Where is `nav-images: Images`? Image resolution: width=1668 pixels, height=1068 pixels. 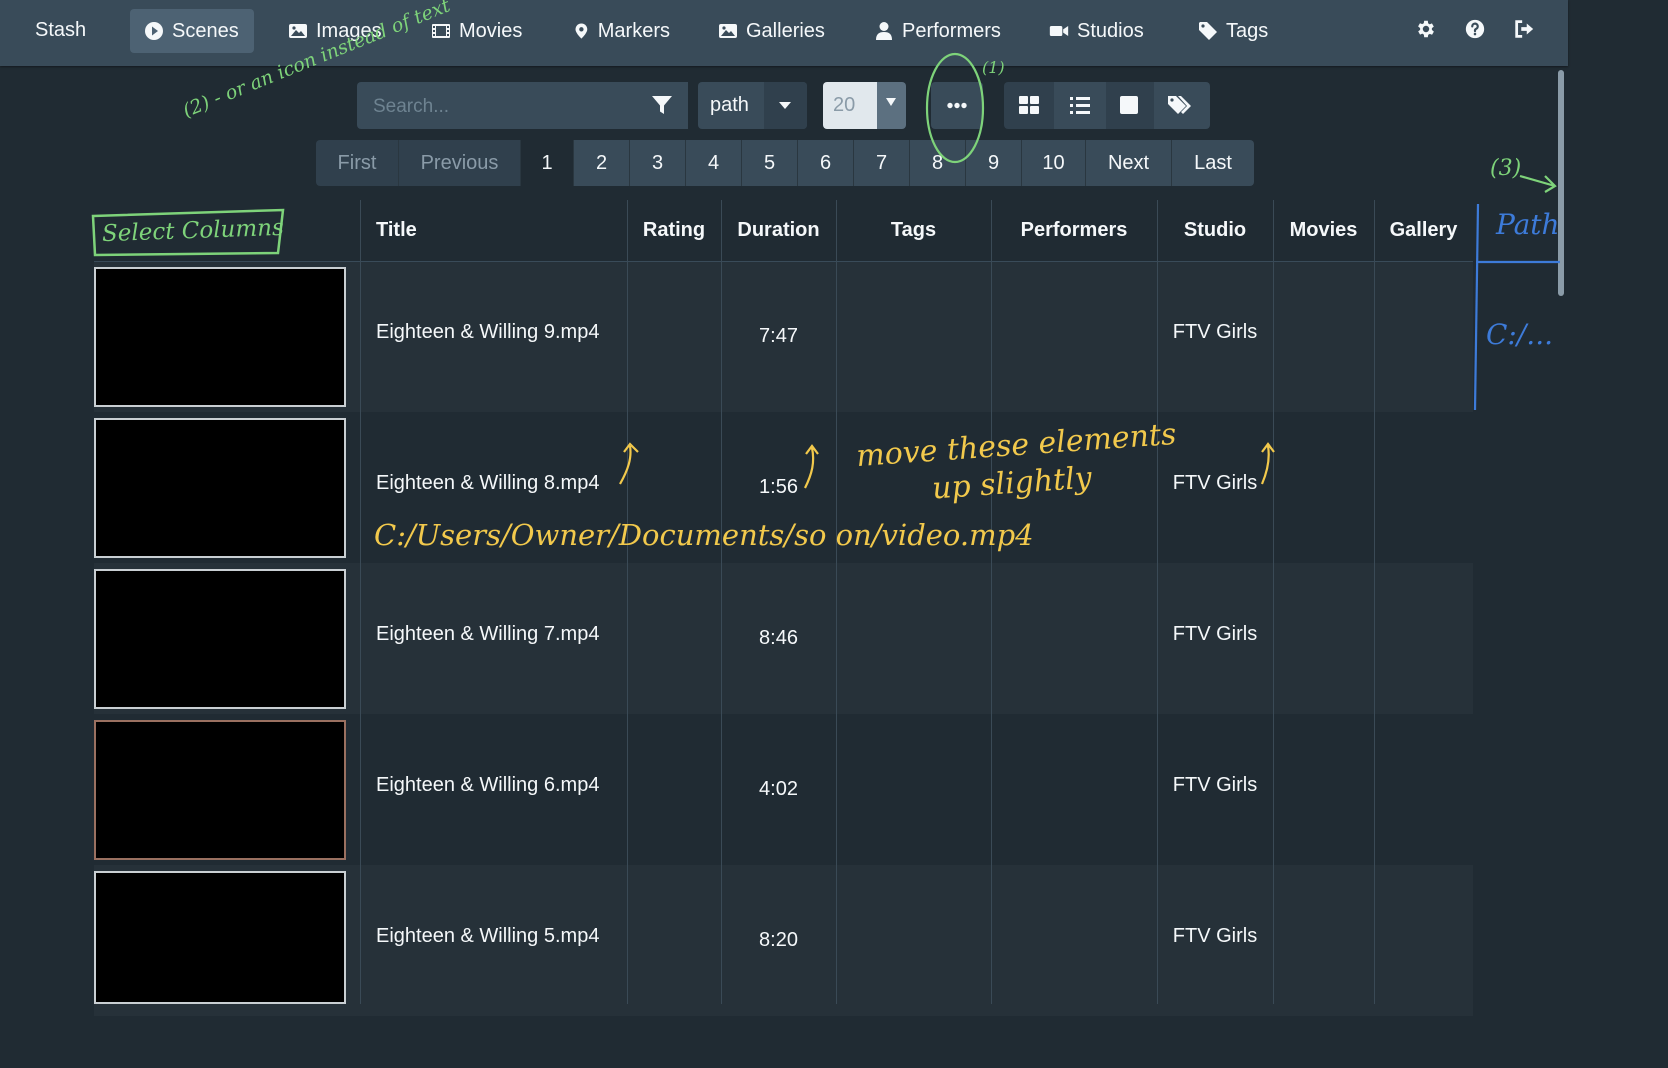
nav-images: Images is located at coordinates (335, 31).